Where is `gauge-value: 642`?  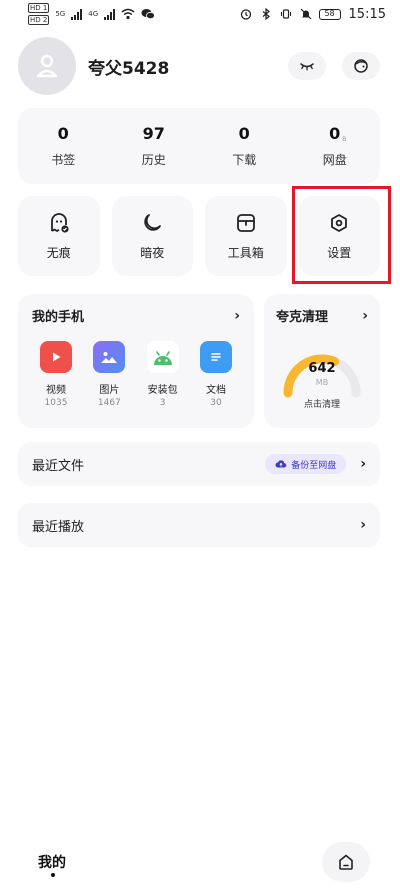 gauge-value: 642 is located at coordinates (322, 368).